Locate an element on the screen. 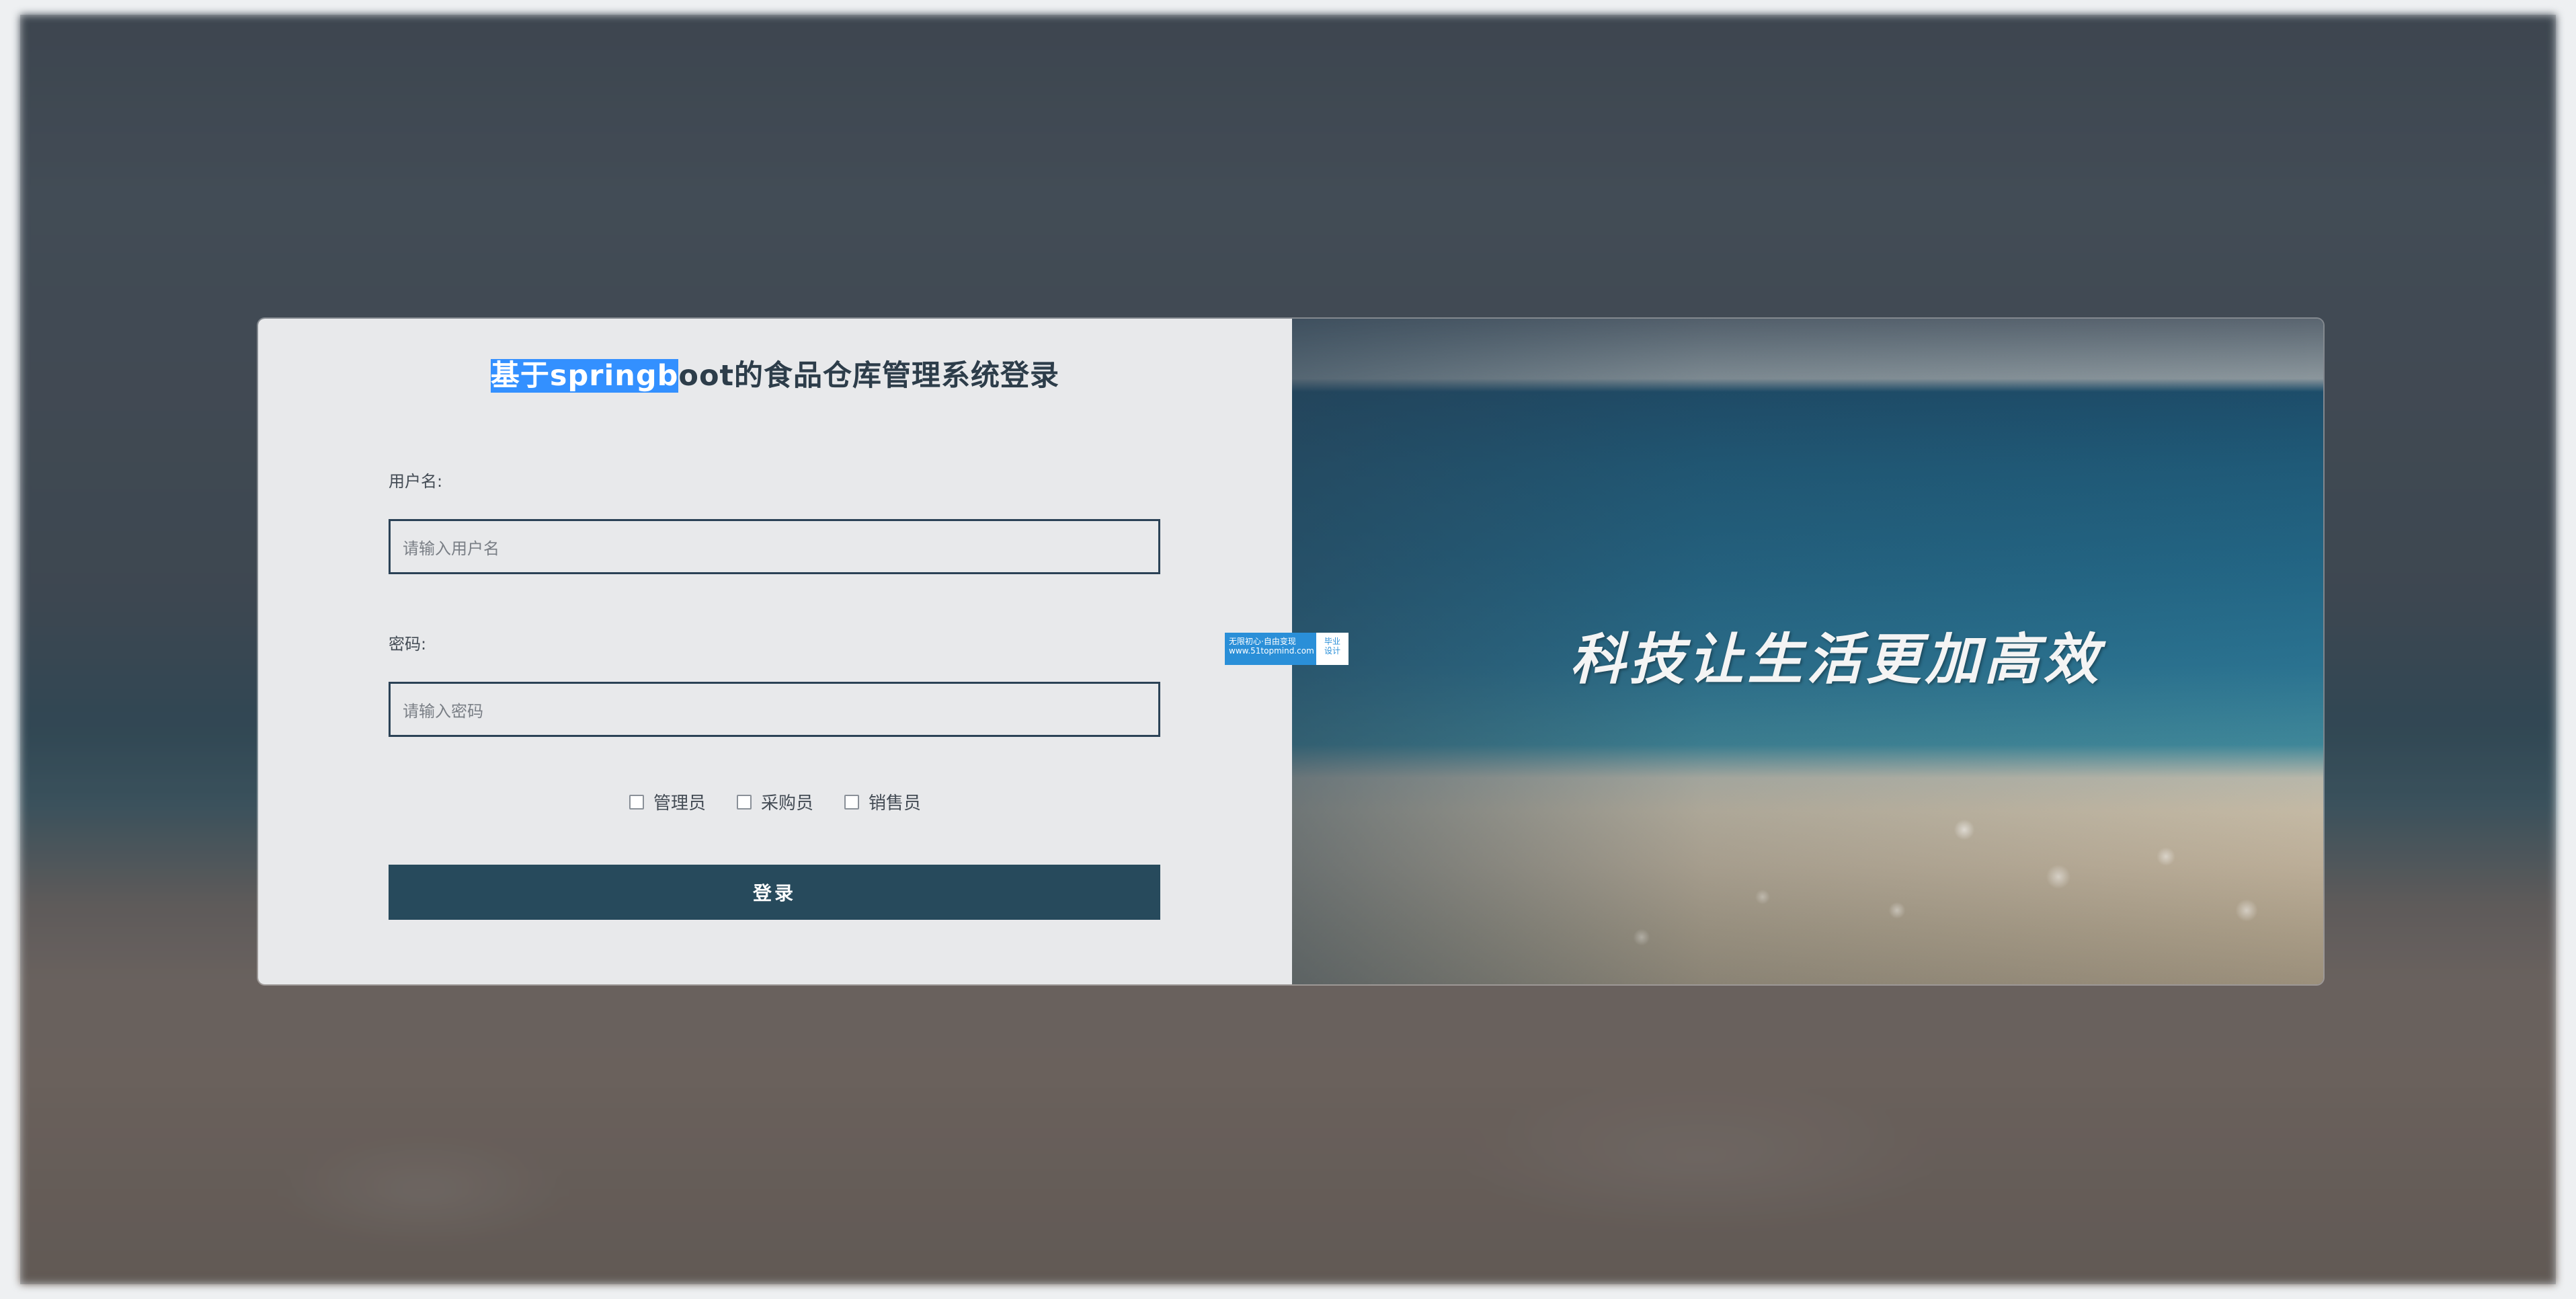 Image resolution: width=2576 pixels, height=1299 pixels. role-selector: 管理员 采购员 销售员 is located at coordinates (775, 801).